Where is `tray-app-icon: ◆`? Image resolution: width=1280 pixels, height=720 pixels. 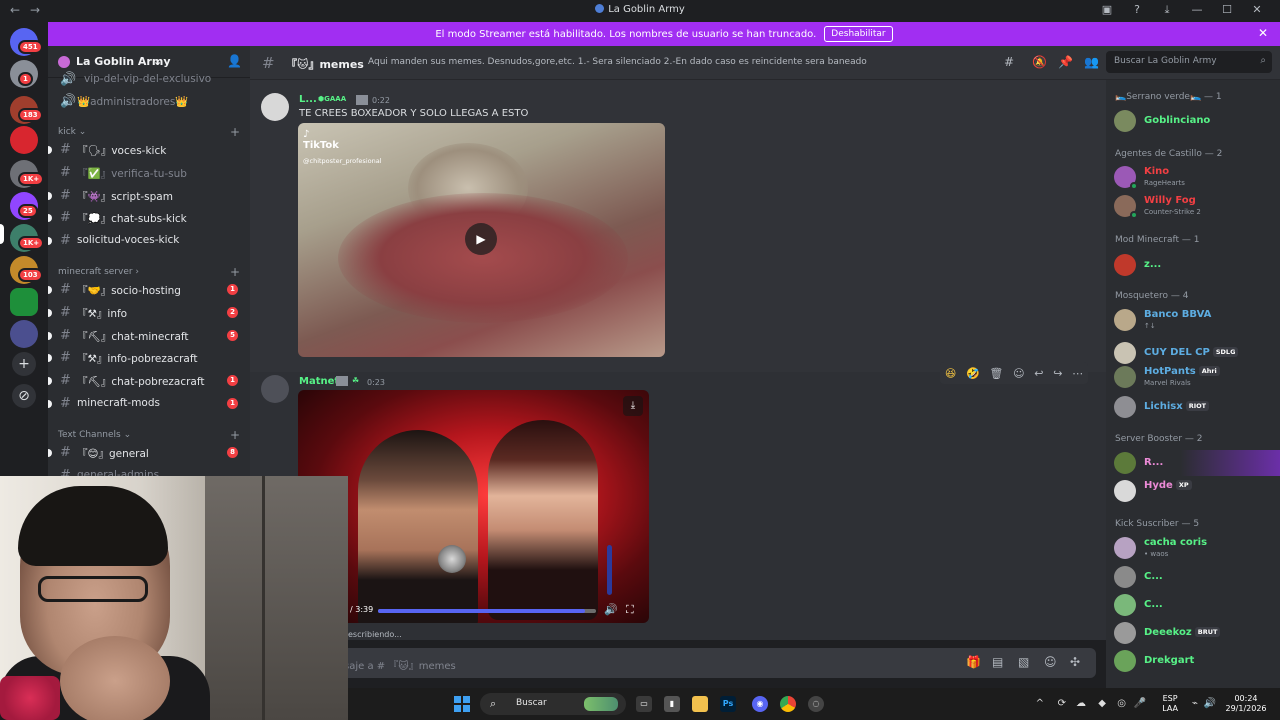 tray-app-icon: ◆ is located at coordinates (1102, 703).